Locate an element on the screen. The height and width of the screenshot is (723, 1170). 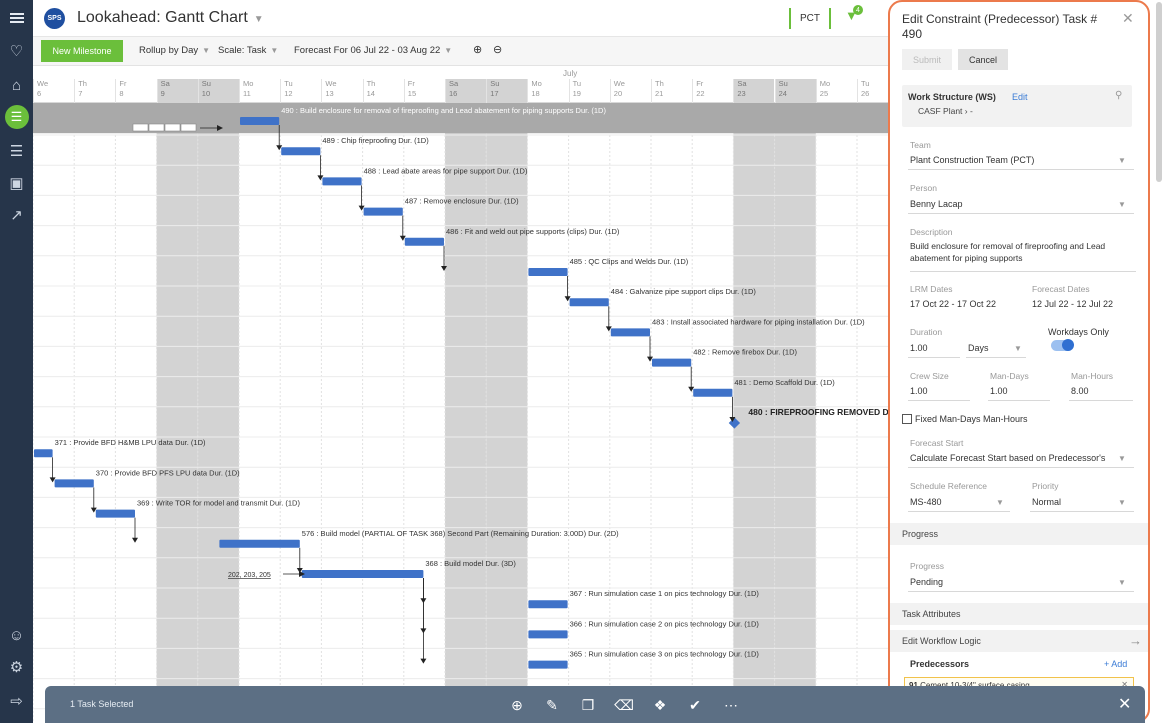
cancel-button: Cancel is located at coordinates (983, 59).